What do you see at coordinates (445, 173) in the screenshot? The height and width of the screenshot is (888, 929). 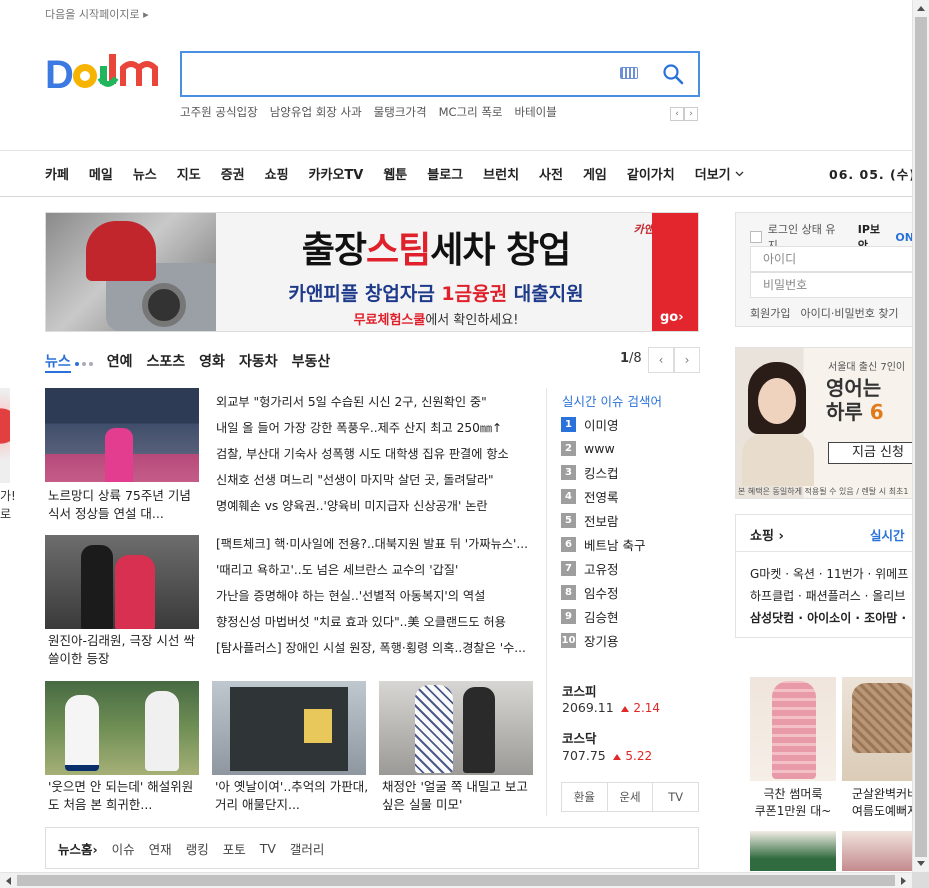 I see `nav-item-blog: 블로그` at bounding box center [445, 173].